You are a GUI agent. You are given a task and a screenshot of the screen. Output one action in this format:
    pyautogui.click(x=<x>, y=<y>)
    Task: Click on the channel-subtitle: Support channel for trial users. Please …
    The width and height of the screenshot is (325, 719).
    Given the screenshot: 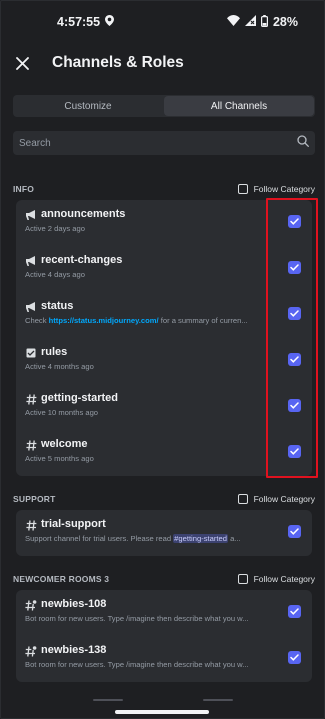 What is the action you would take?
    pyautogui.click(x=133, y=538)
    